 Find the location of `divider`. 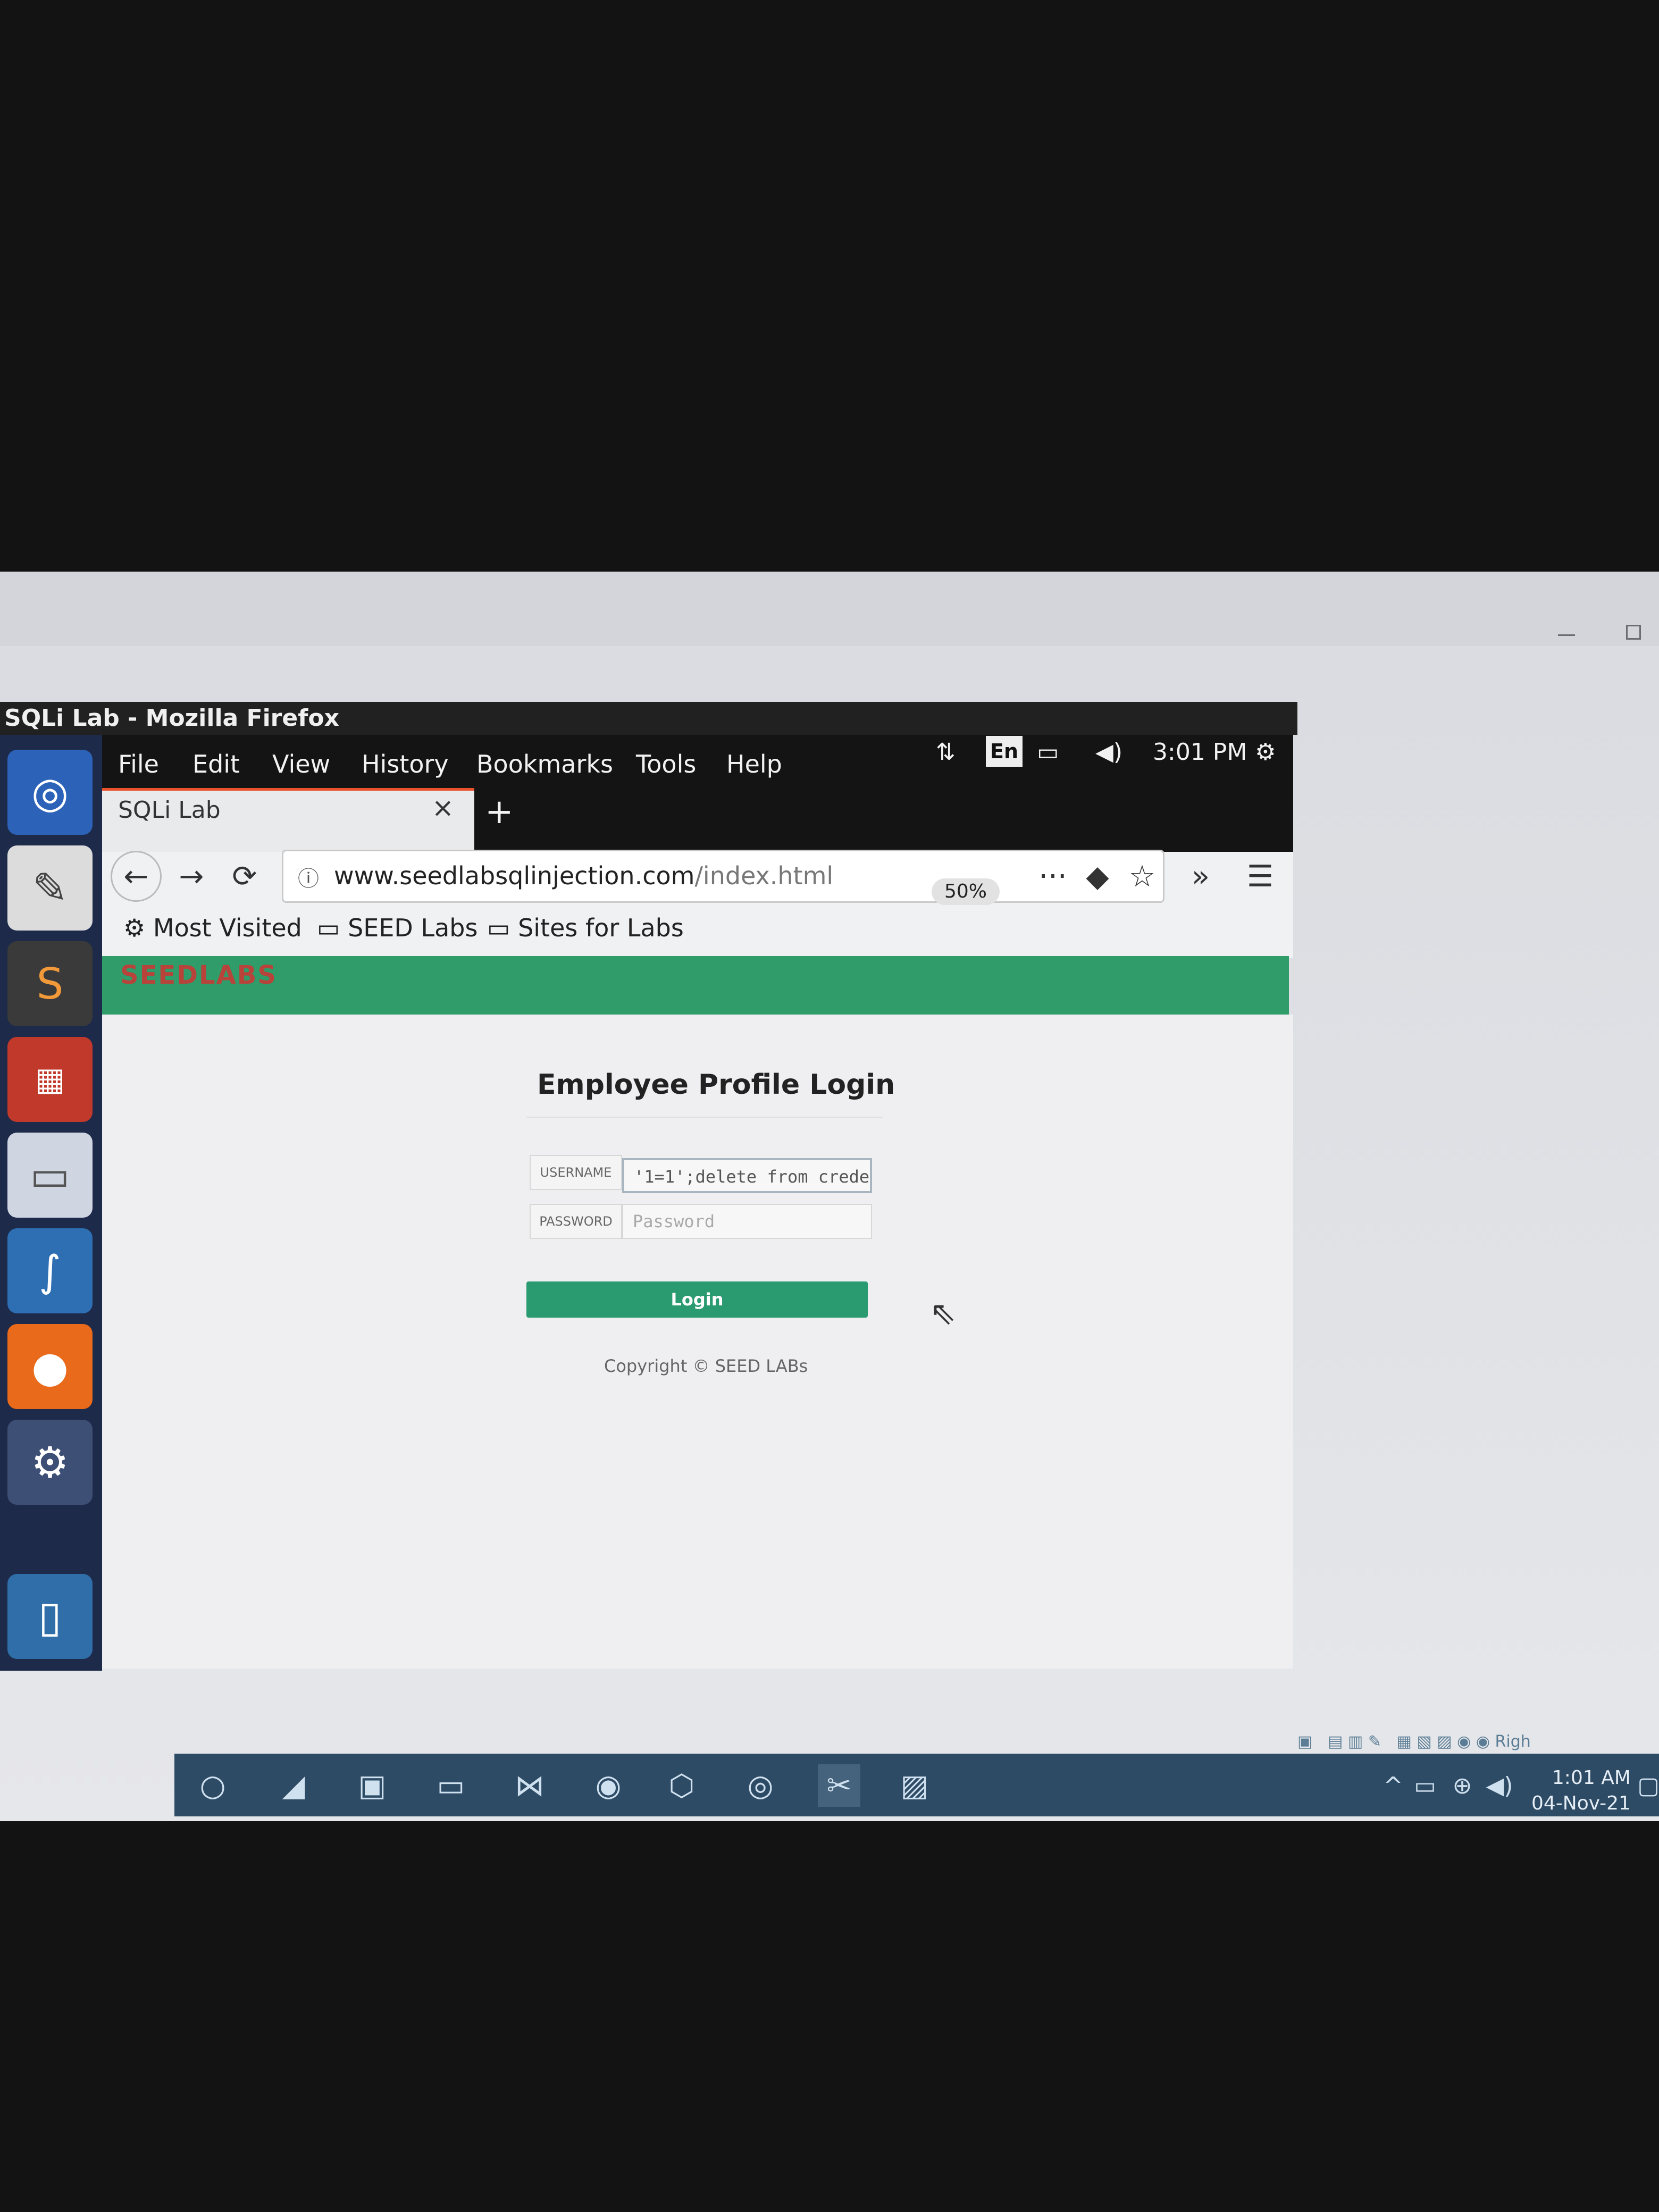

divider is located at coordinates (704, 1117).